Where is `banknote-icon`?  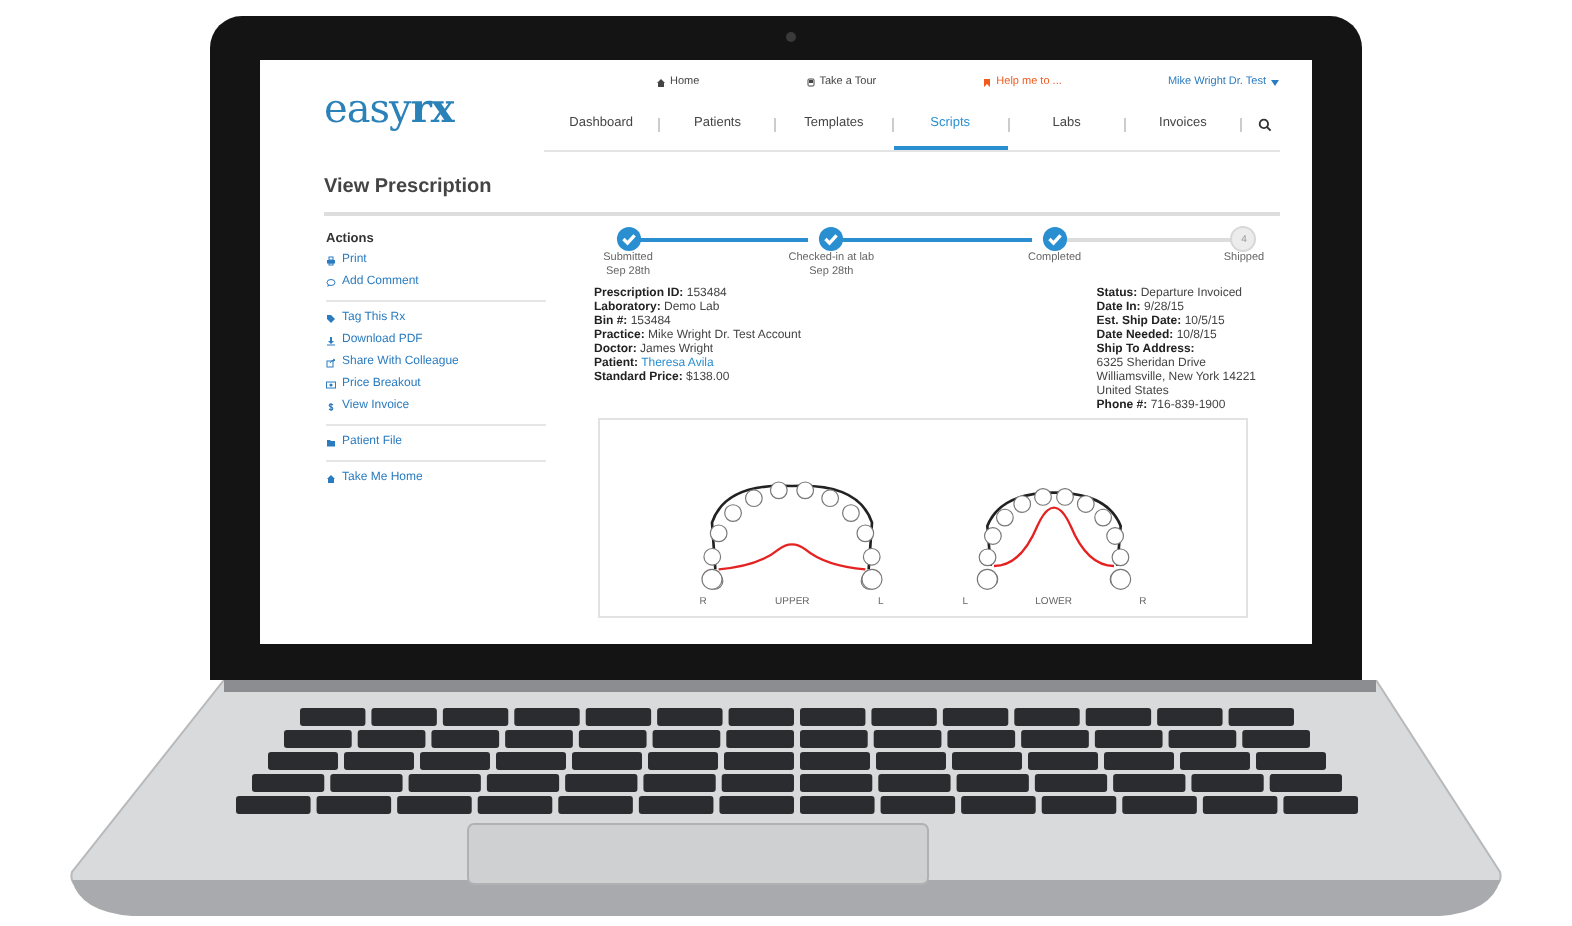 banknote-icon is located at coordinates (331, 385).